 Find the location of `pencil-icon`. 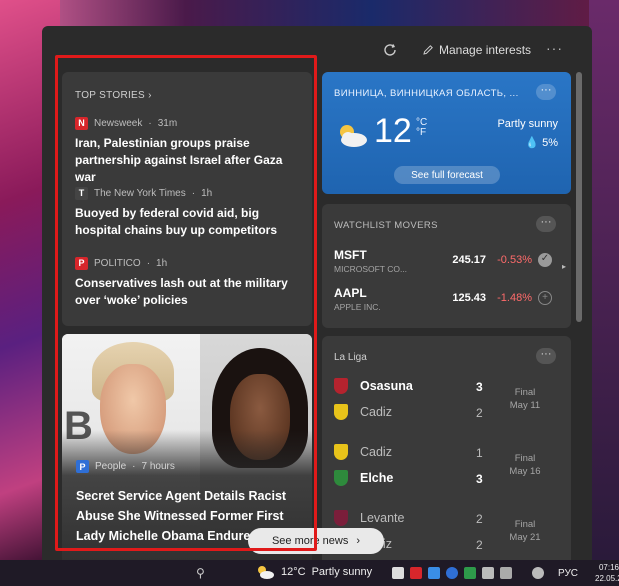

pencil-icon is located at coordinates (428, 50).